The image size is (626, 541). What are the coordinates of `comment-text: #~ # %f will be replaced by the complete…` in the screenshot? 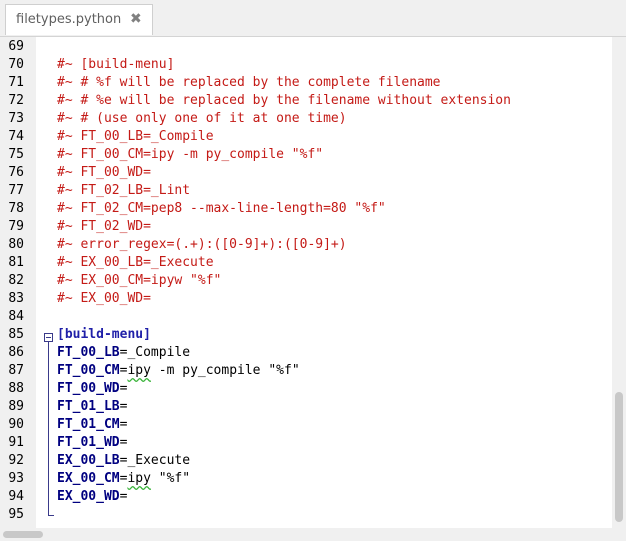 It's located at (249, 82).